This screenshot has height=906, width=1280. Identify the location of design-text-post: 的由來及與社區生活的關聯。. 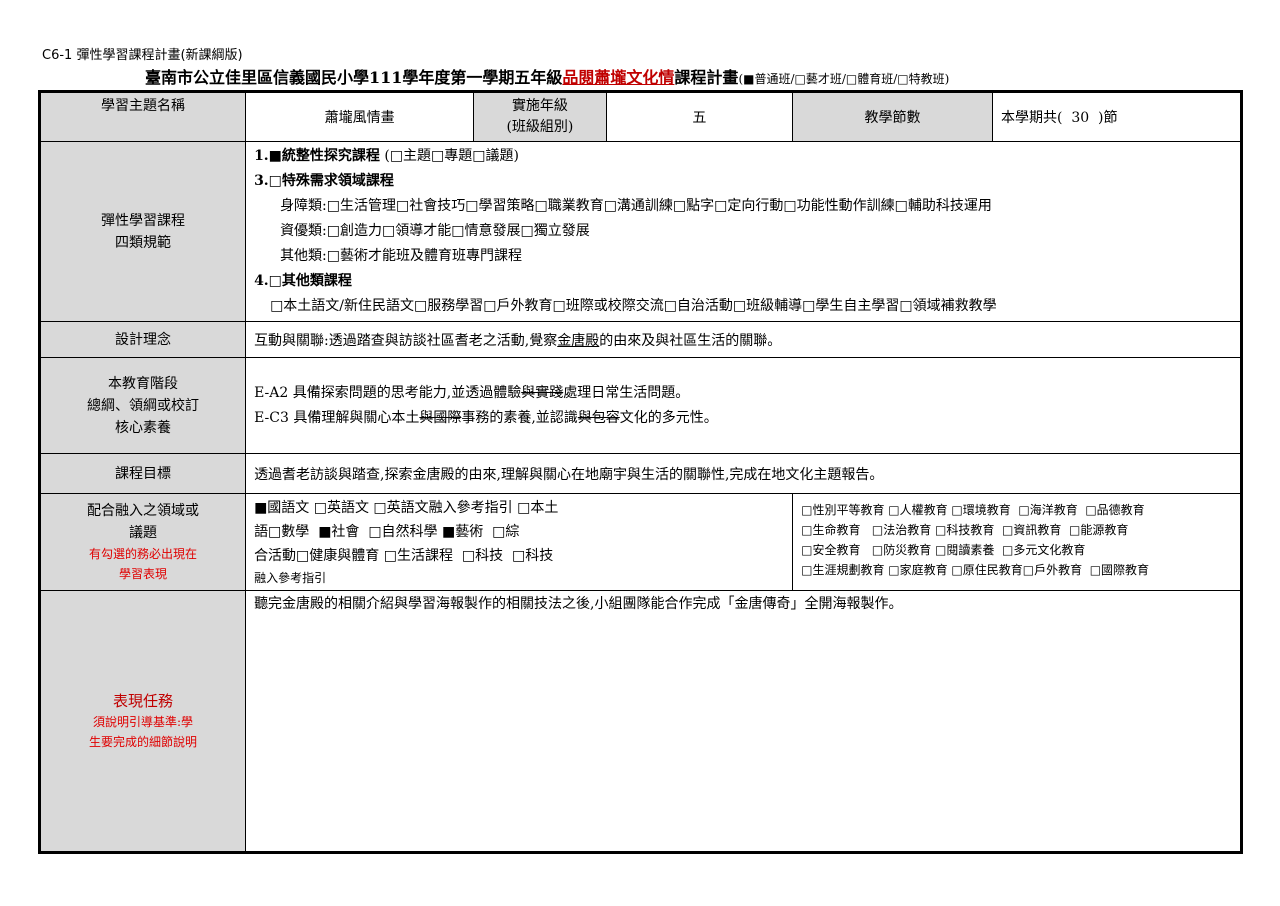
(690, 340).